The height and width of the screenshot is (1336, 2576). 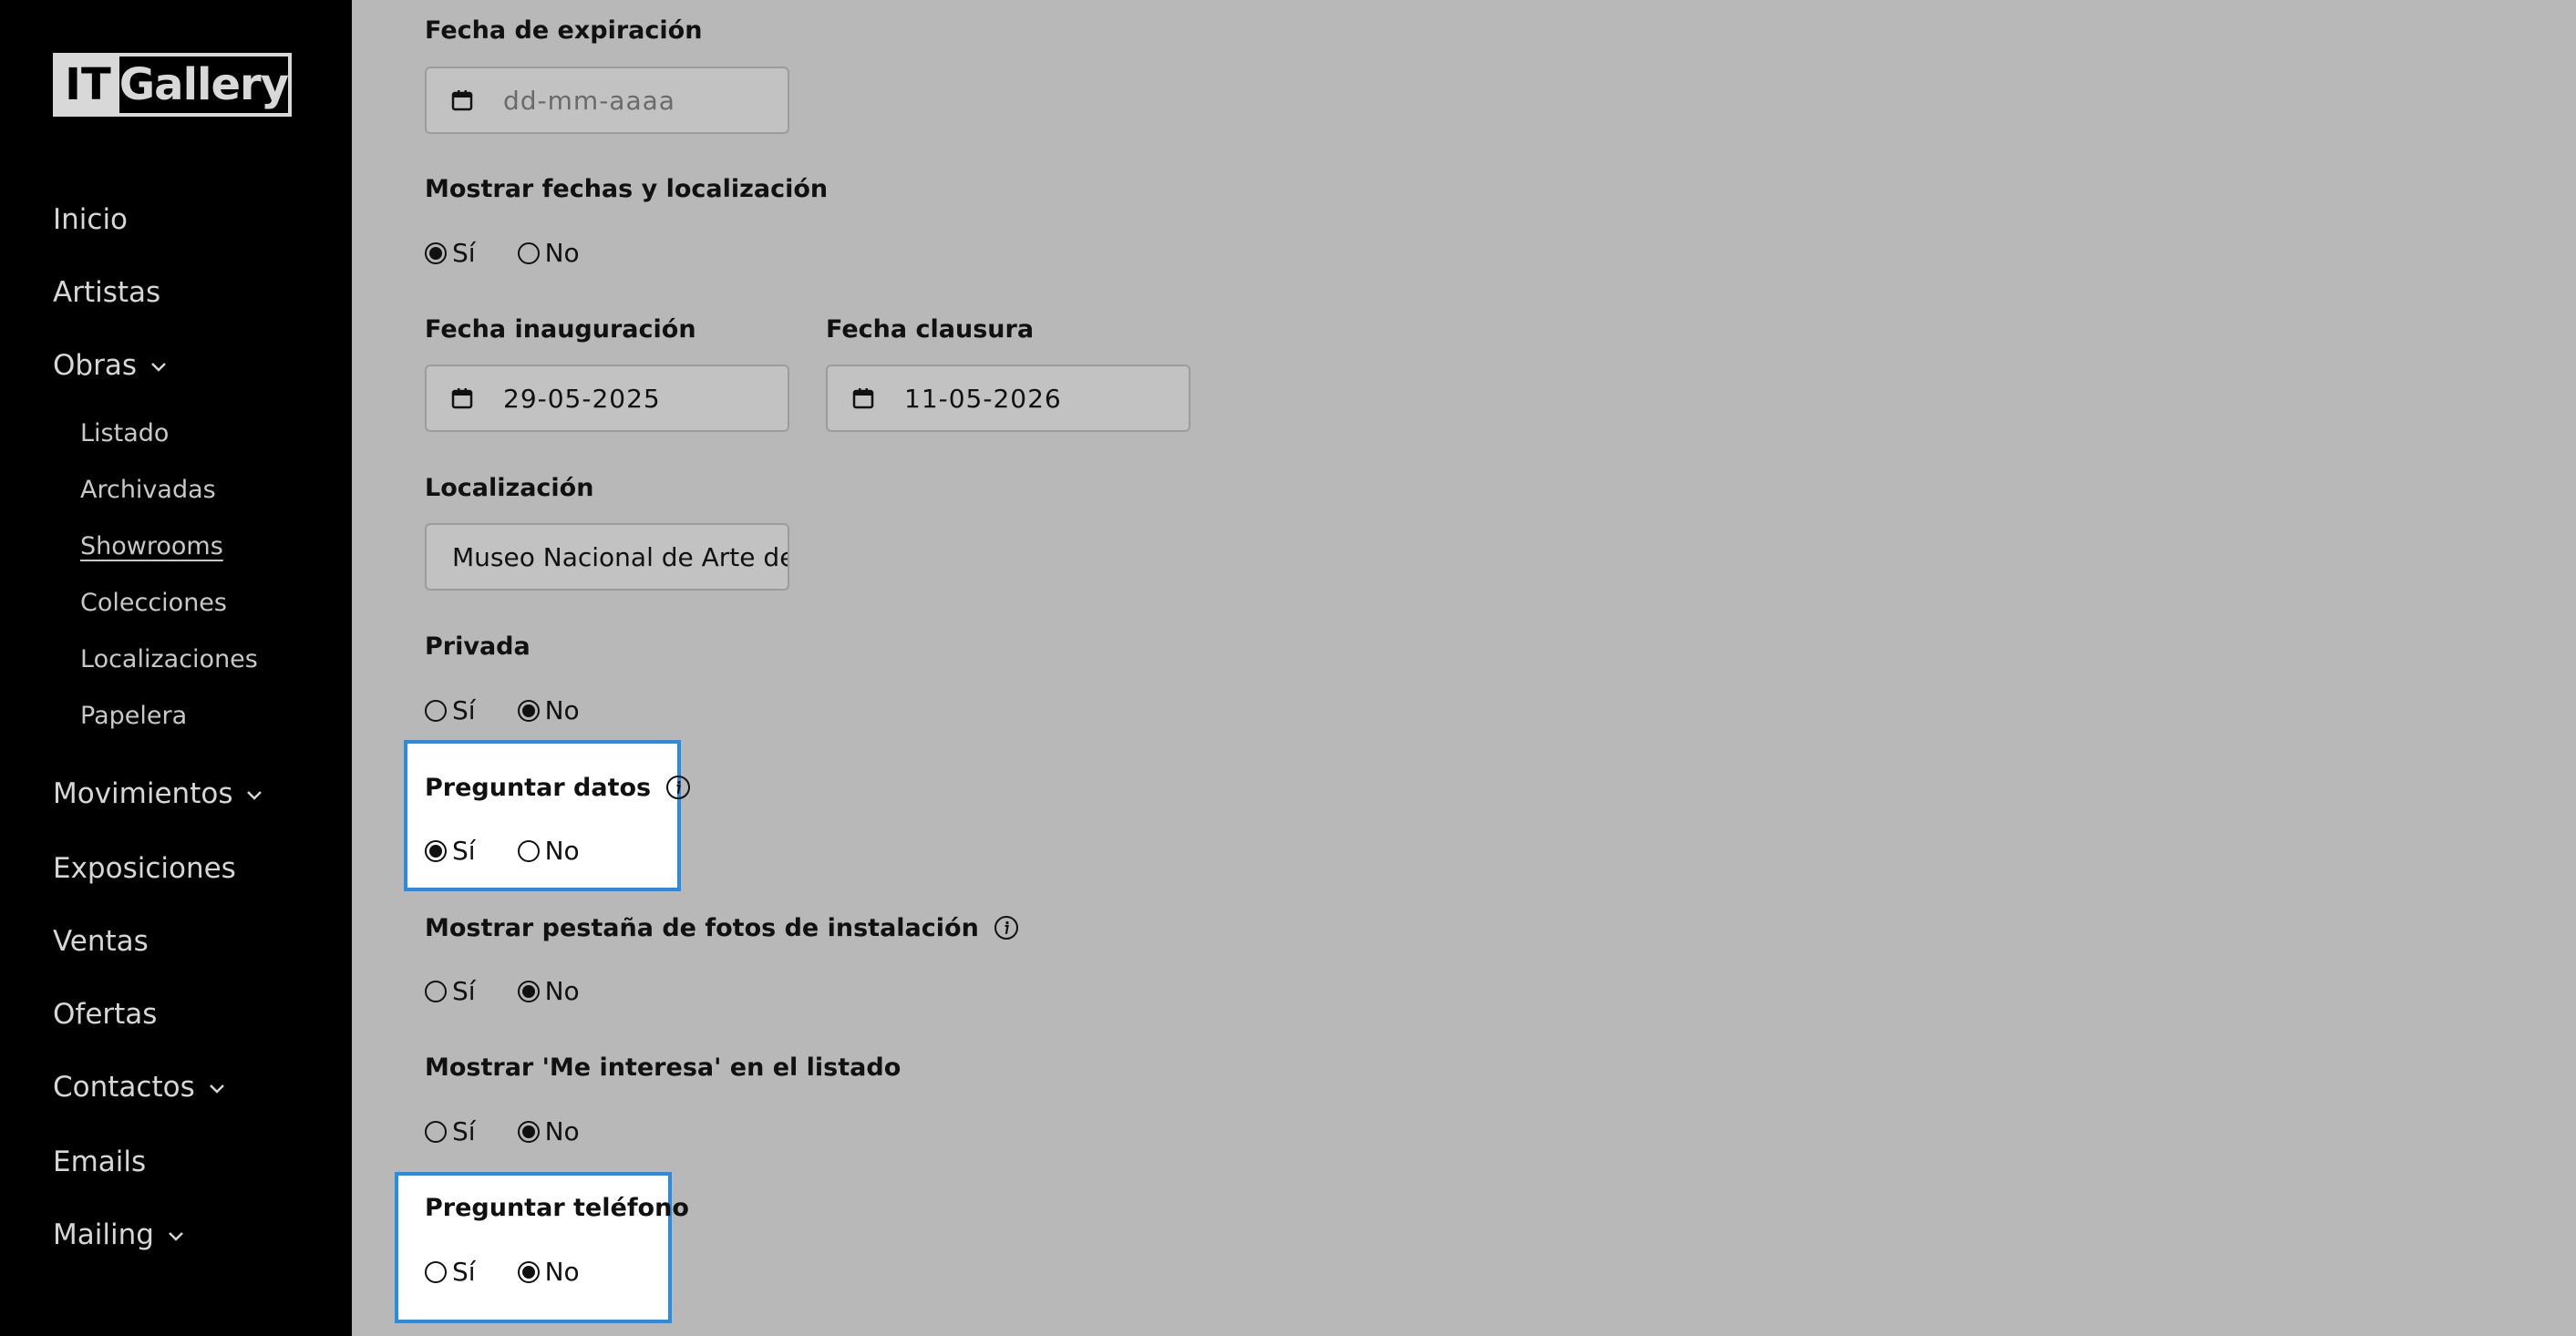 What do you see at coordinates (450, 1132) in the screenshot?
I see `me-interesa-si: Sí` at bounding box center [450, 1132].